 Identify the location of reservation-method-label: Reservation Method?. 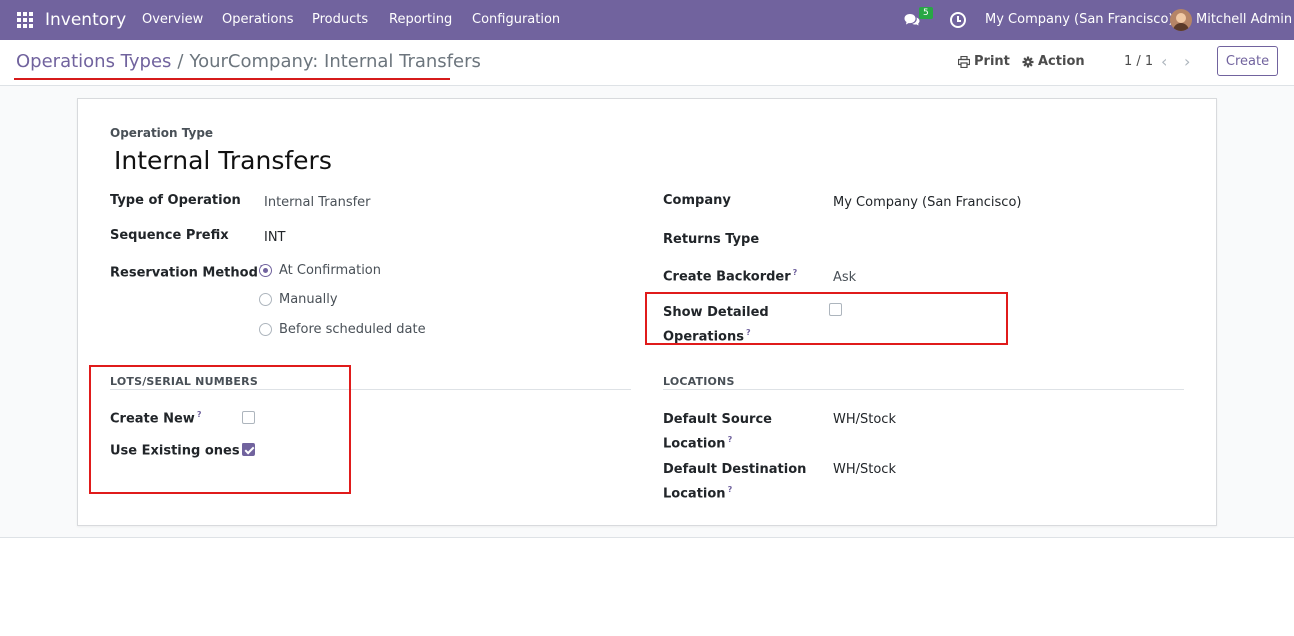
(187, 272).